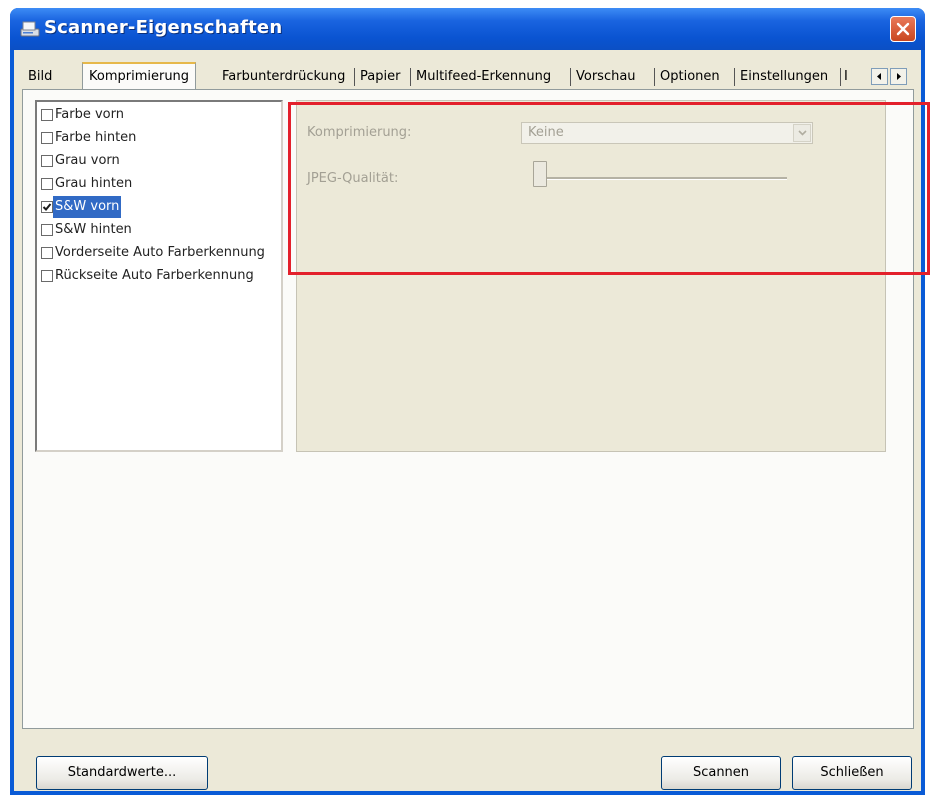 This screenshot has width=932, height=798. I want to click on arrow-left-icon, so click(879, 76).